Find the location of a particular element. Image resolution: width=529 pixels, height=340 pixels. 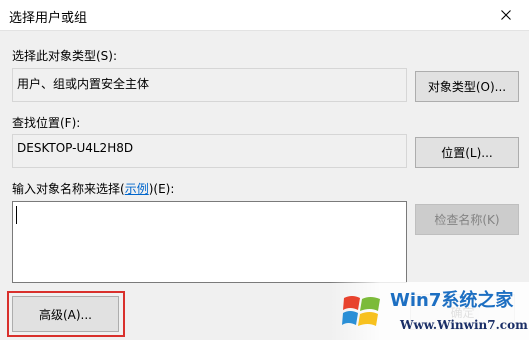

windows-logo-icon is located at coordinates (361, 311).